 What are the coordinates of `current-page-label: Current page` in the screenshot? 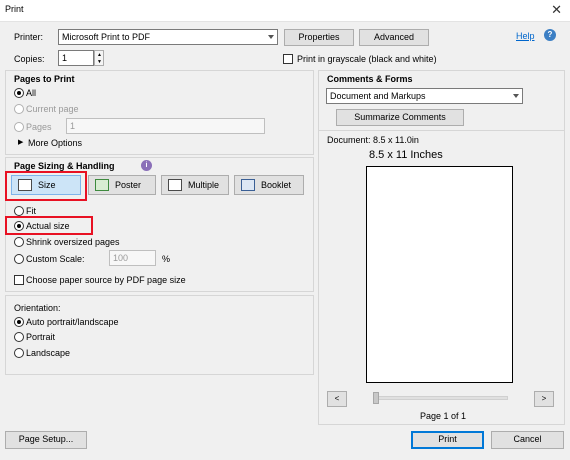 It's located at (52, 109).